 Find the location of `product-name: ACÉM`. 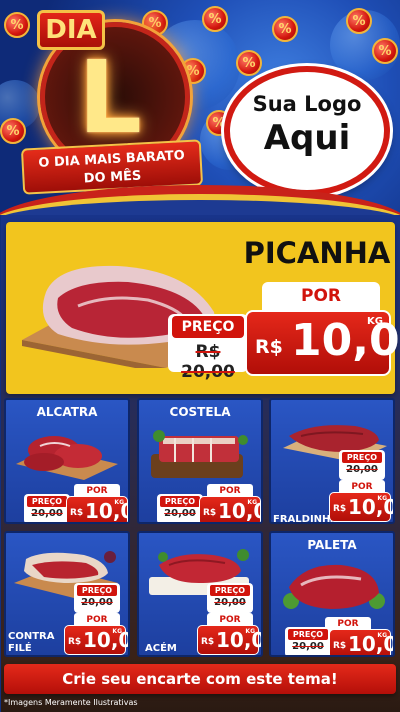

product-name: ACÉM is located at coordinates (161, 648).